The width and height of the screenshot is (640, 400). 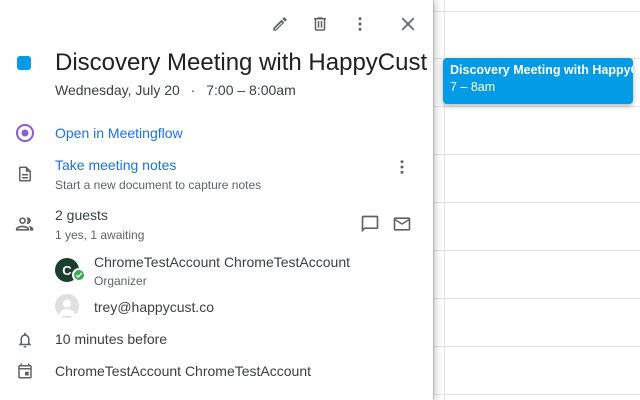 I want to click on chat-guests-button, so click(x=370, y=224).